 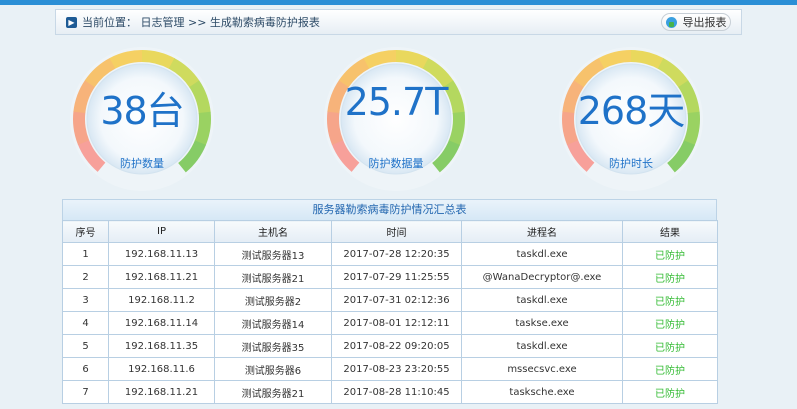 What do you see at coordinates (201, 22) in the screenshot?
I see `breadcrumb-text: 当前位置： 日志管理 >> 生成勒索病毒防护报表` at bounding box center [201, 22].